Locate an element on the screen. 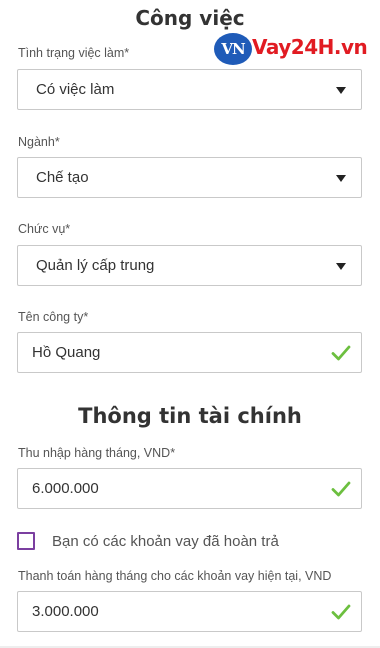  repaid-loans-option: Bạn có các khoản vay đã hoàn trả is located at coordinates (189, 542).